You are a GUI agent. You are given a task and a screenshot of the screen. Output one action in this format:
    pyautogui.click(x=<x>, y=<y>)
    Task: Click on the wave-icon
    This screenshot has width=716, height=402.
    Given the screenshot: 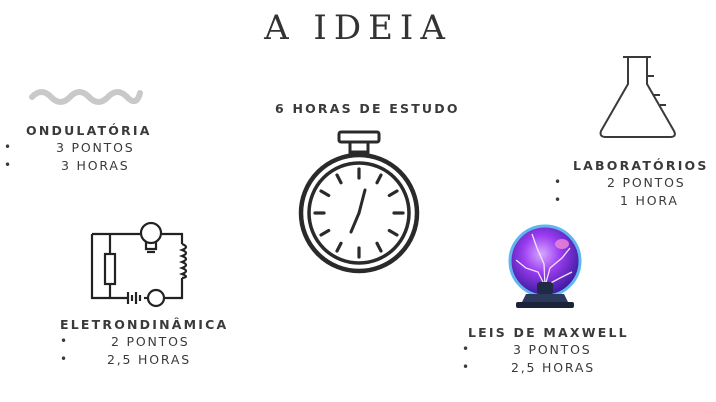 What is the action you would take?
    pyautogui.click(x=86, y=97)
    